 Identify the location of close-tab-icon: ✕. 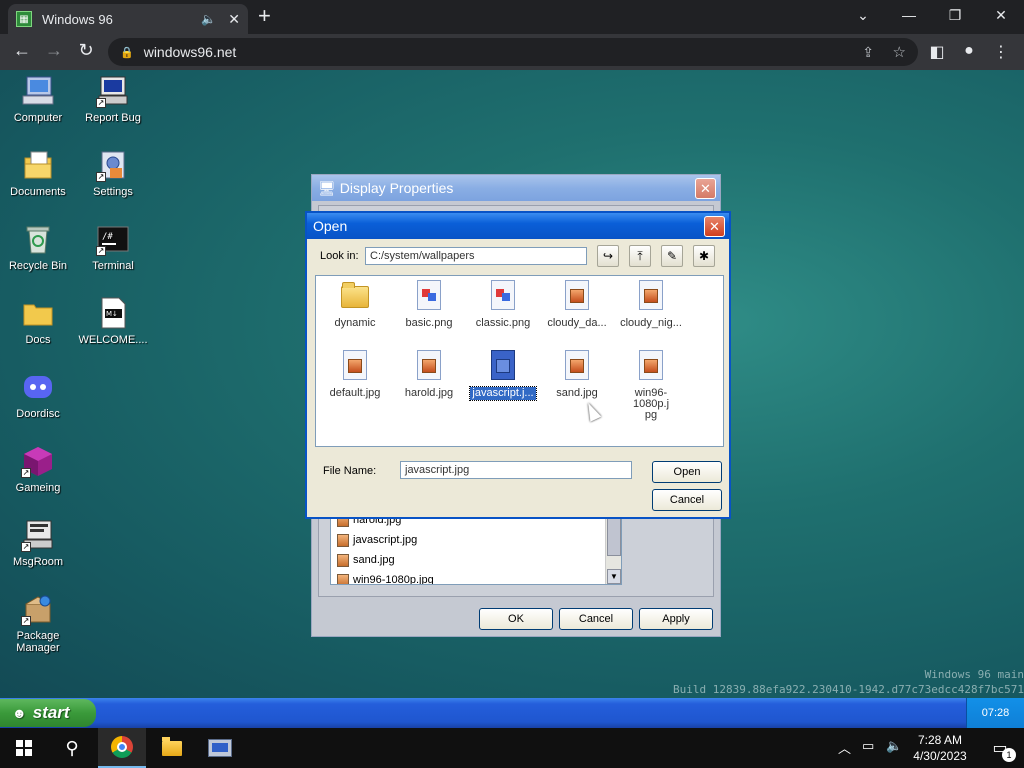
(234, 19).